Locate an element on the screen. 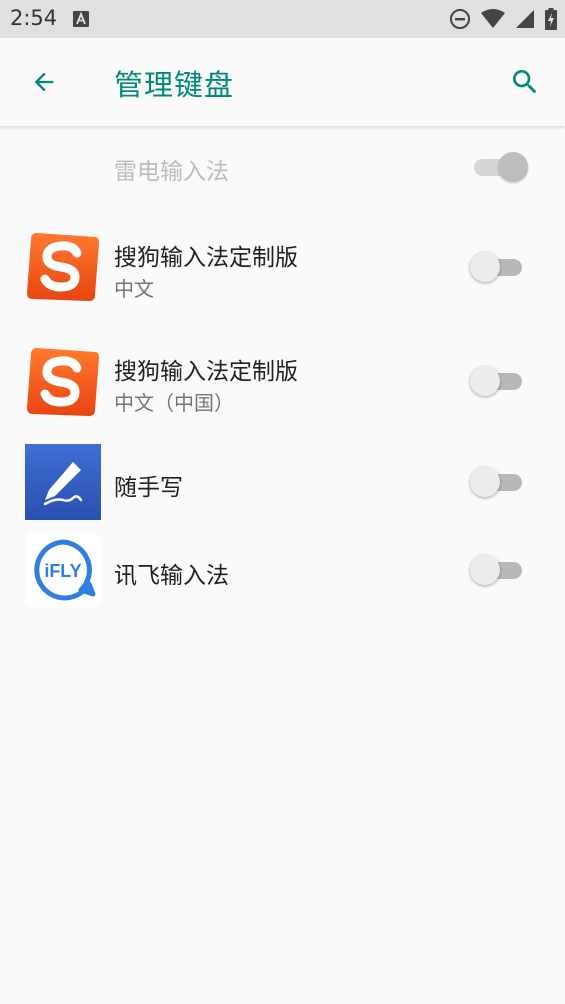 The height and width of the screenshot is (1004, 565). keyboard-title: 讯飞输入法 is located at coordinates (171, 576).